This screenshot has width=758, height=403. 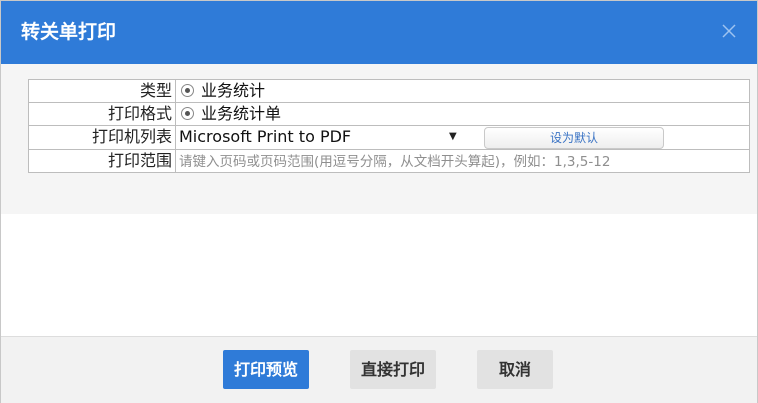 I want to click on type-value-cell: 业务统计, so click(x=462, y=91).